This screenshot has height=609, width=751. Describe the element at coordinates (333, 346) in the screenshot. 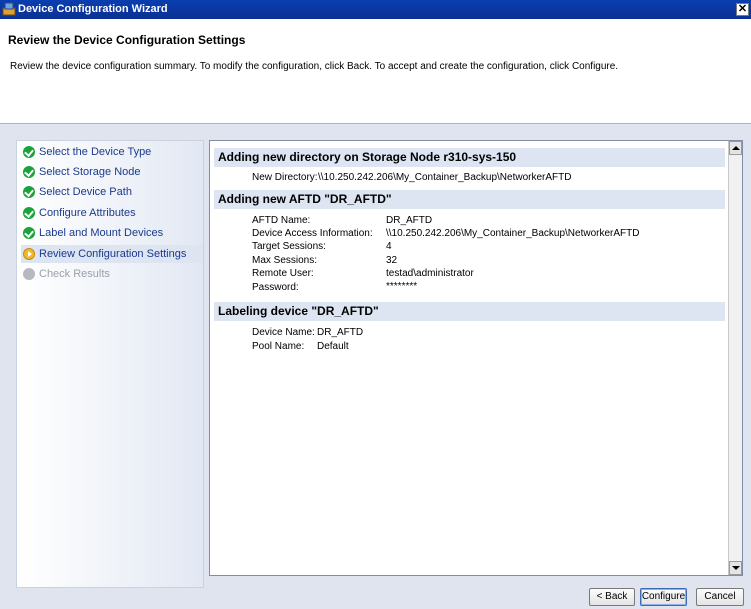

I see `pool-name-value: Default` at that location.